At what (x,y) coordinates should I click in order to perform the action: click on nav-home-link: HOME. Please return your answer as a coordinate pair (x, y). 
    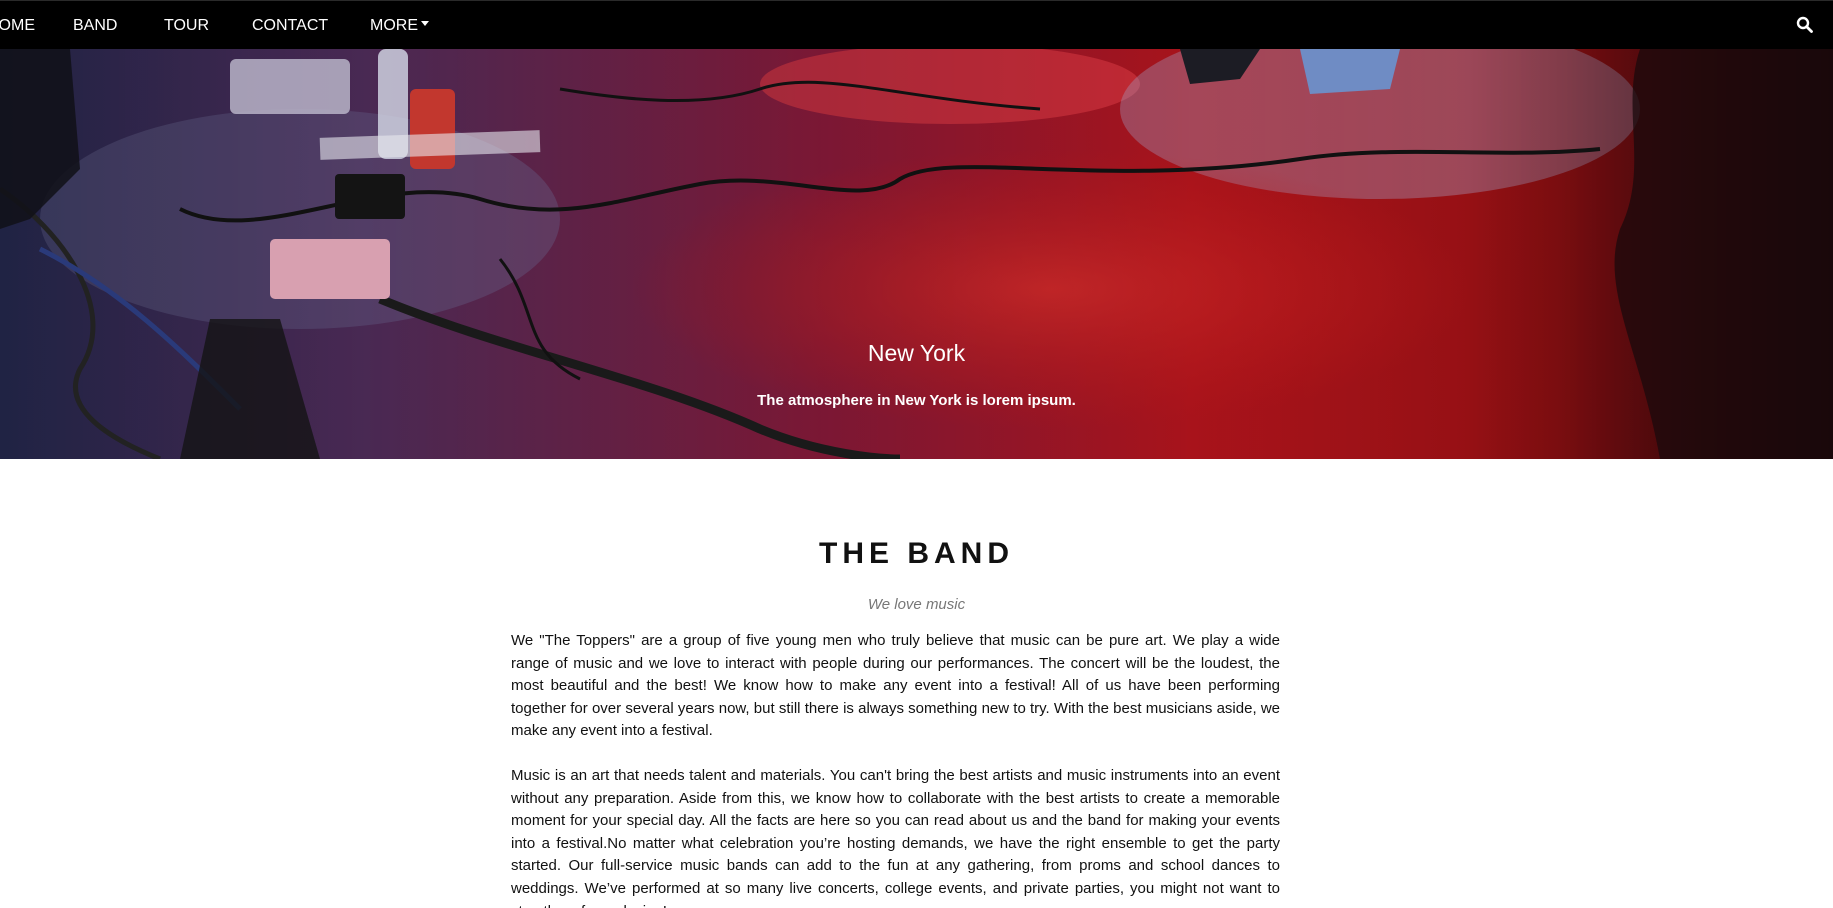
    Looking at the image, I should click on (17, 25).